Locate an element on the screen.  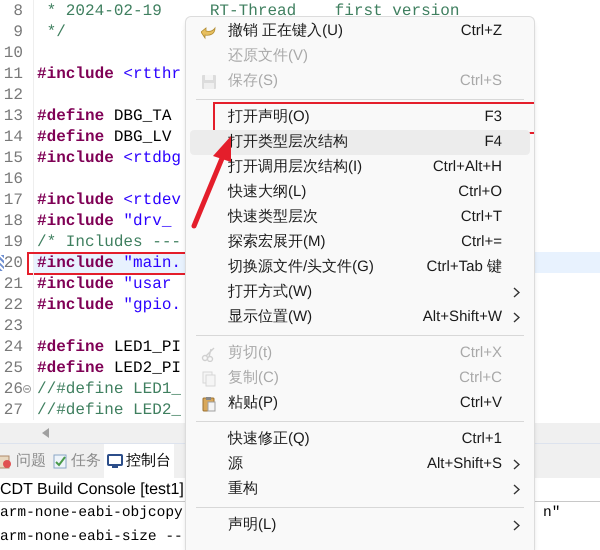
code-line: /* Includes --- is located at coordinates (109, 242).